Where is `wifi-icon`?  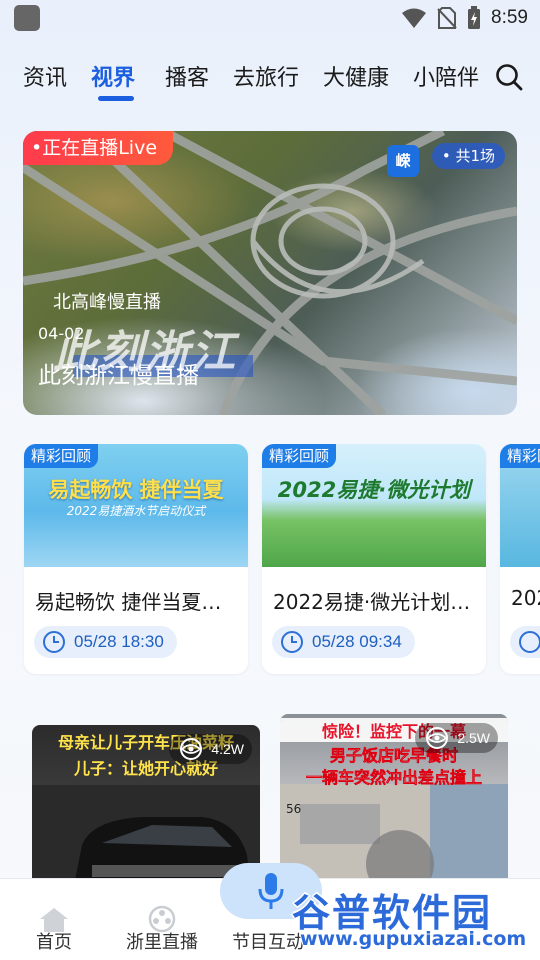 wifi-icon is located at coordinates (414, 18).